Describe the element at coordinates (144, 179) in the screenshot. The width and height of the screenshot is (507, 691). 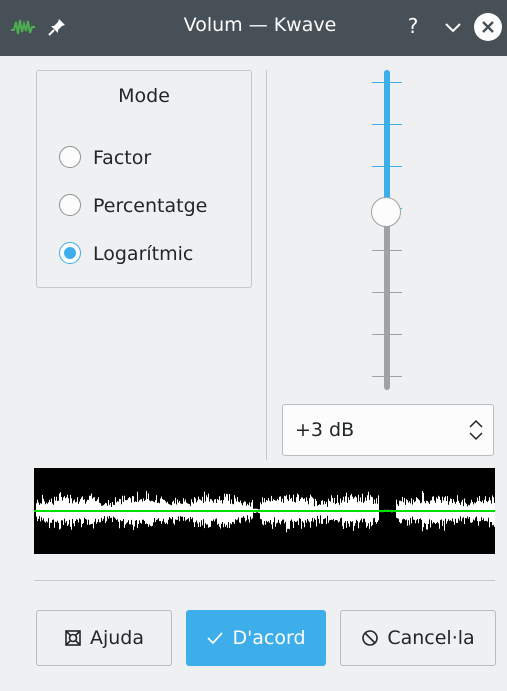
I see `mode-group: Mode Factor Percentatge Logarítmic` at that location.